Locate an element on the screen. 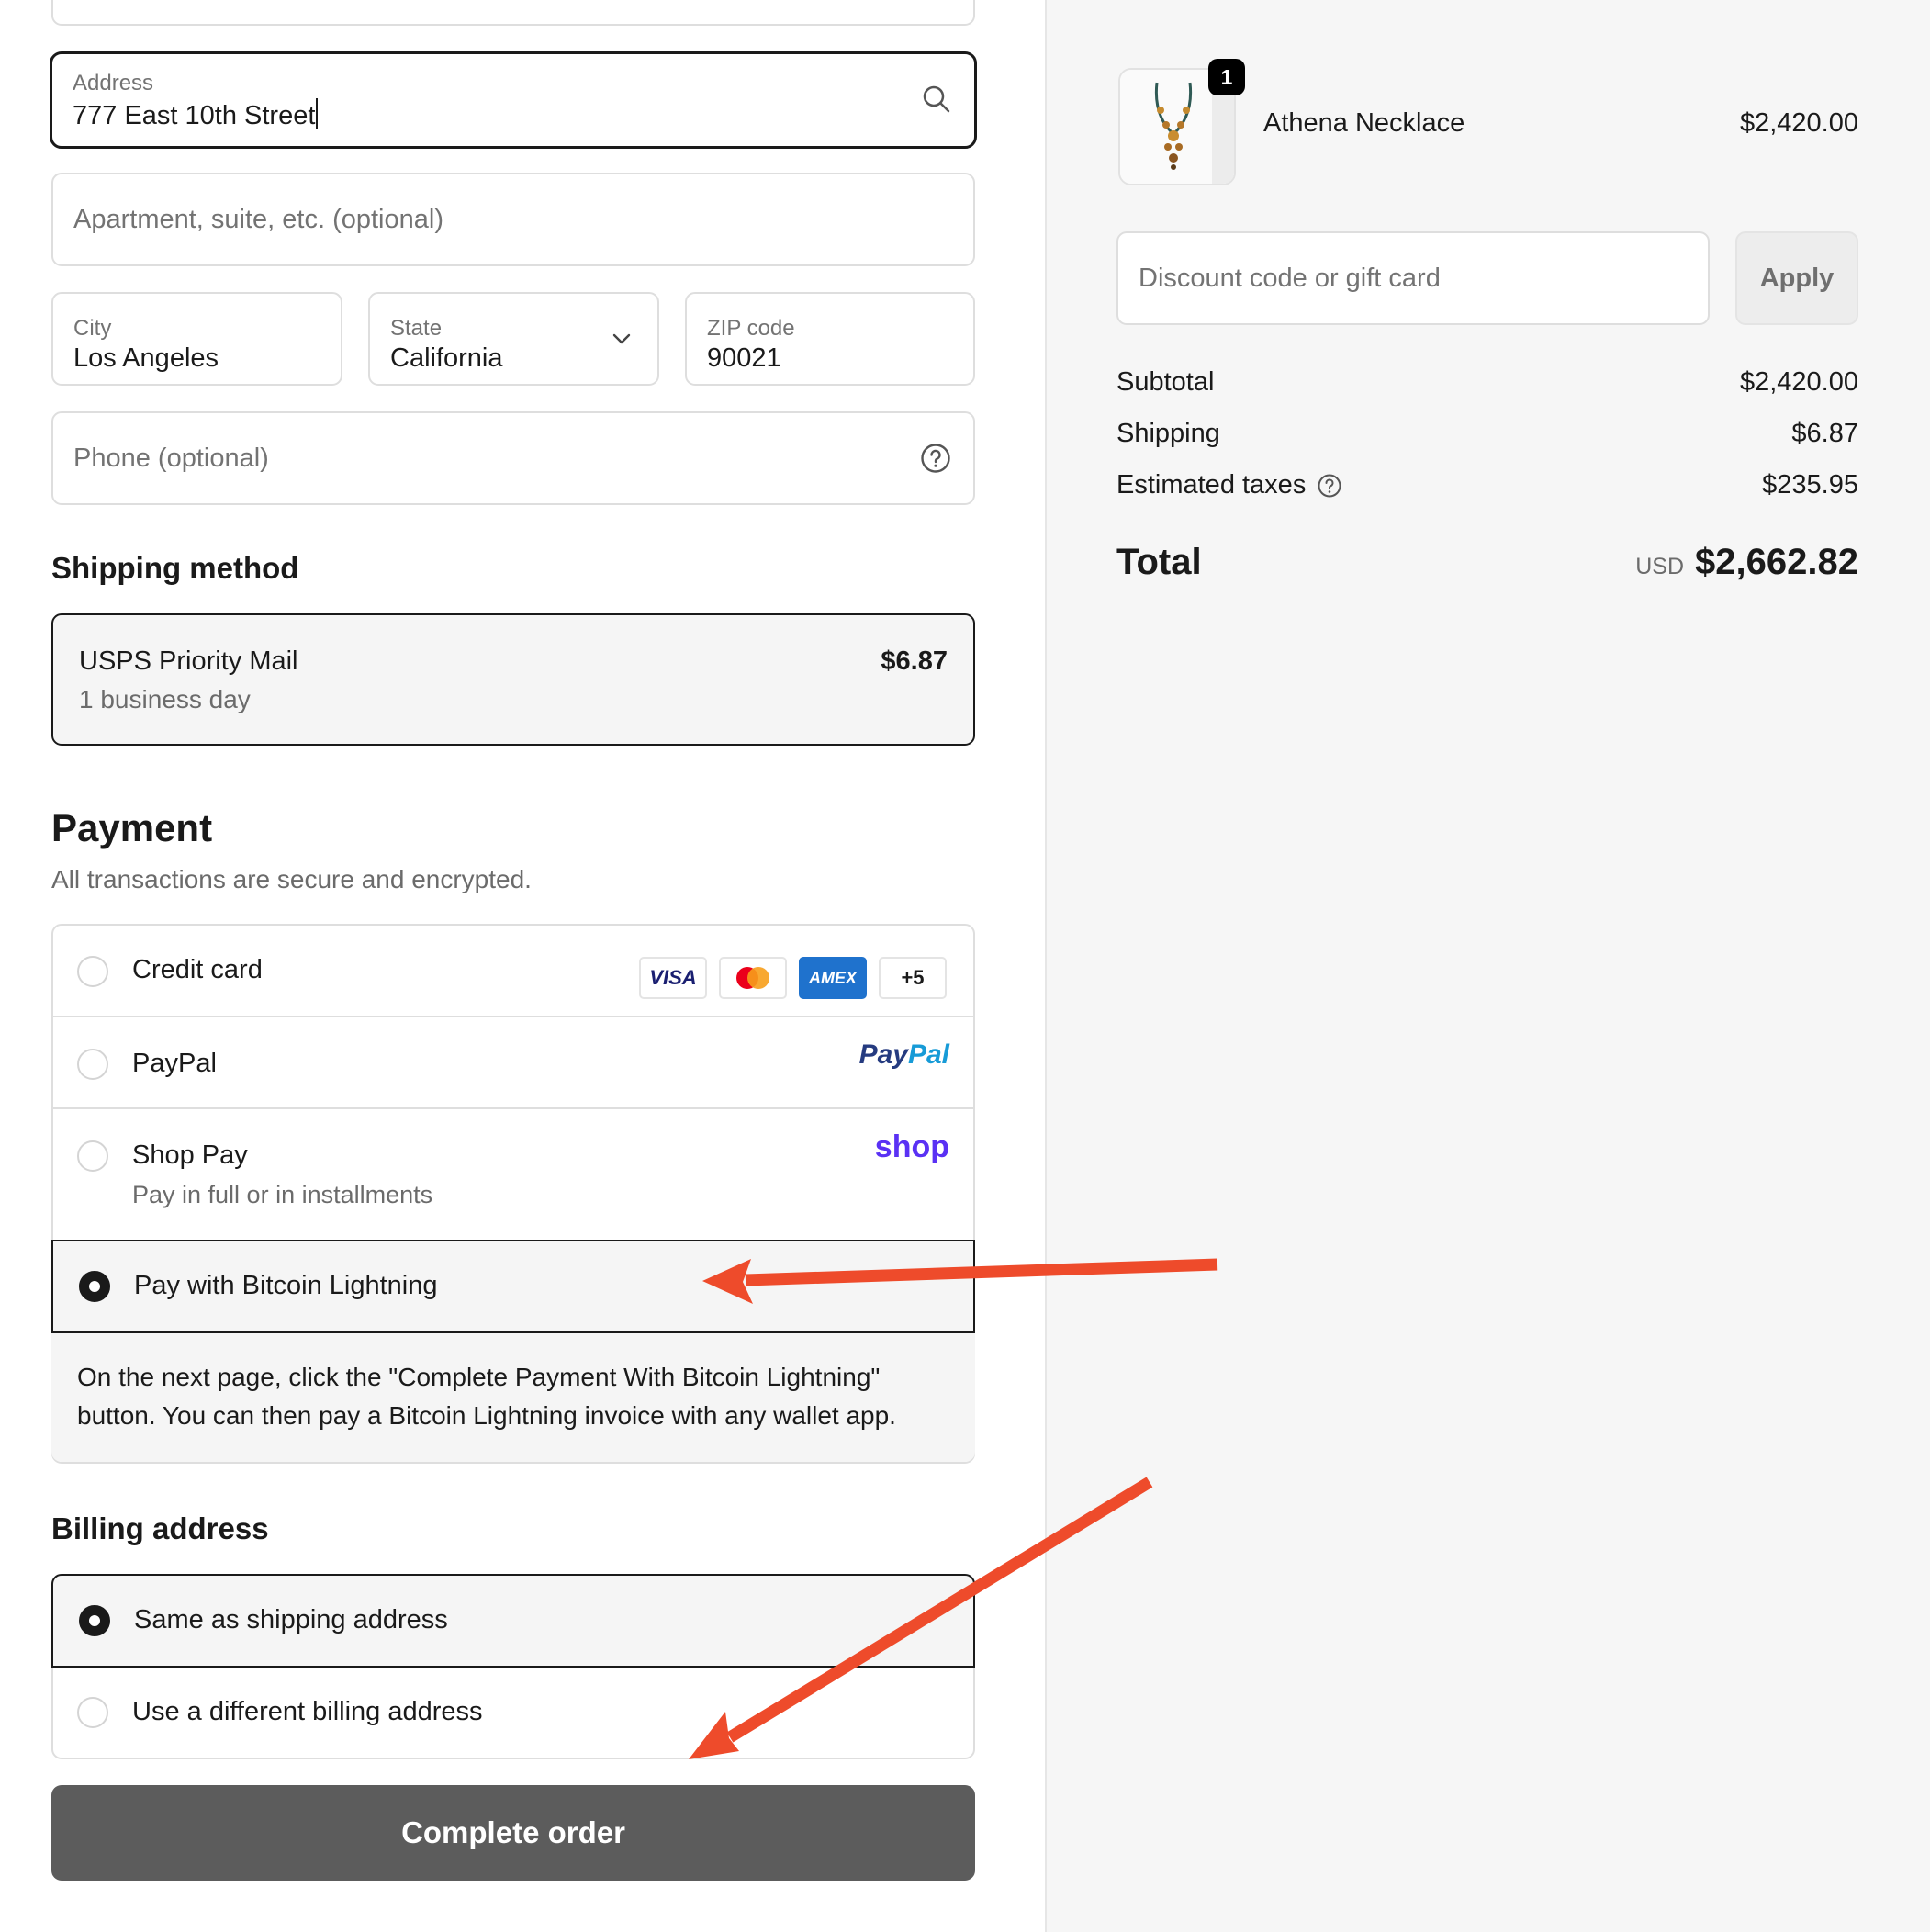  help-icon is located at coordinates (935, 461).